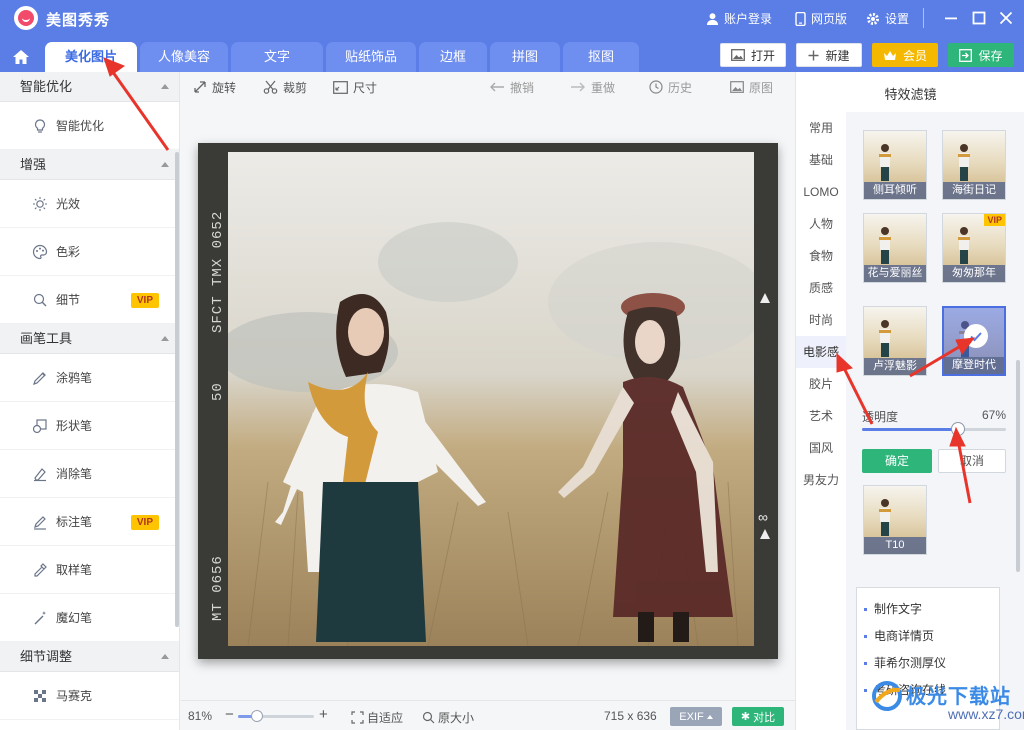  I want to click on home-button, so click(21, 57).